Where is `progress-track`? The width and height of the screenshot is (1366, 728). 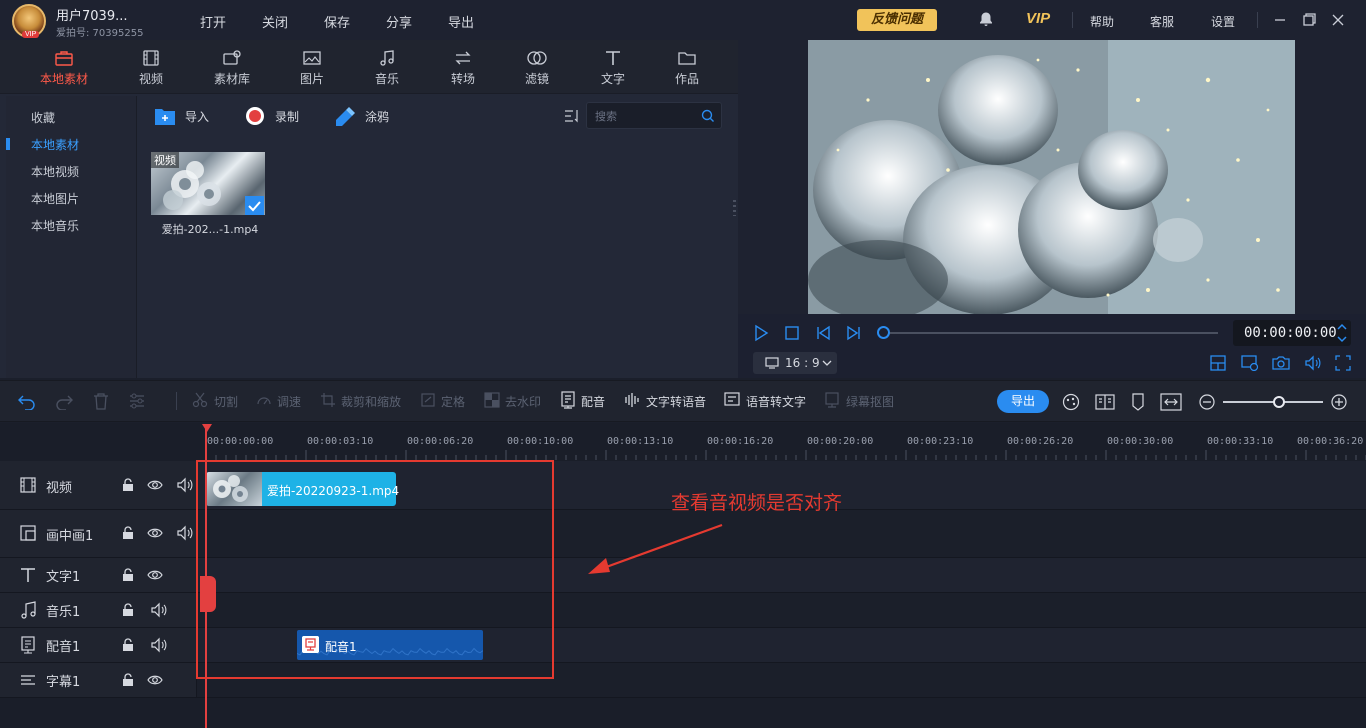
progress-track is located at coordinates (1051, 333).